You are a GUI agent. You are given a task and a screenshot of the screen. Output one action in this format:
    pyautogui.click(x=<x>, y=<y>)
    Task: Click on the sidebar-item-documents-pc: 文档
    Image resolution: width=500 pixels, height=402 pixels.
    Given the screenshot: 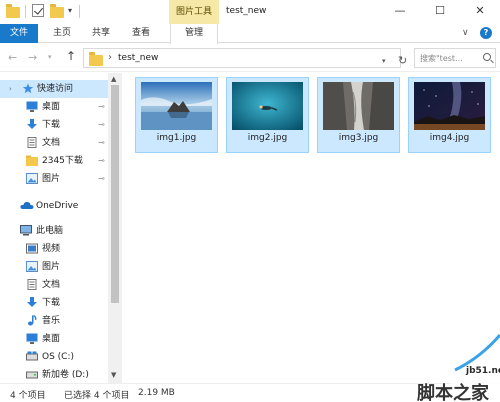 What is the action you would take?
    pyautogui.click(x=54, y=285)
    